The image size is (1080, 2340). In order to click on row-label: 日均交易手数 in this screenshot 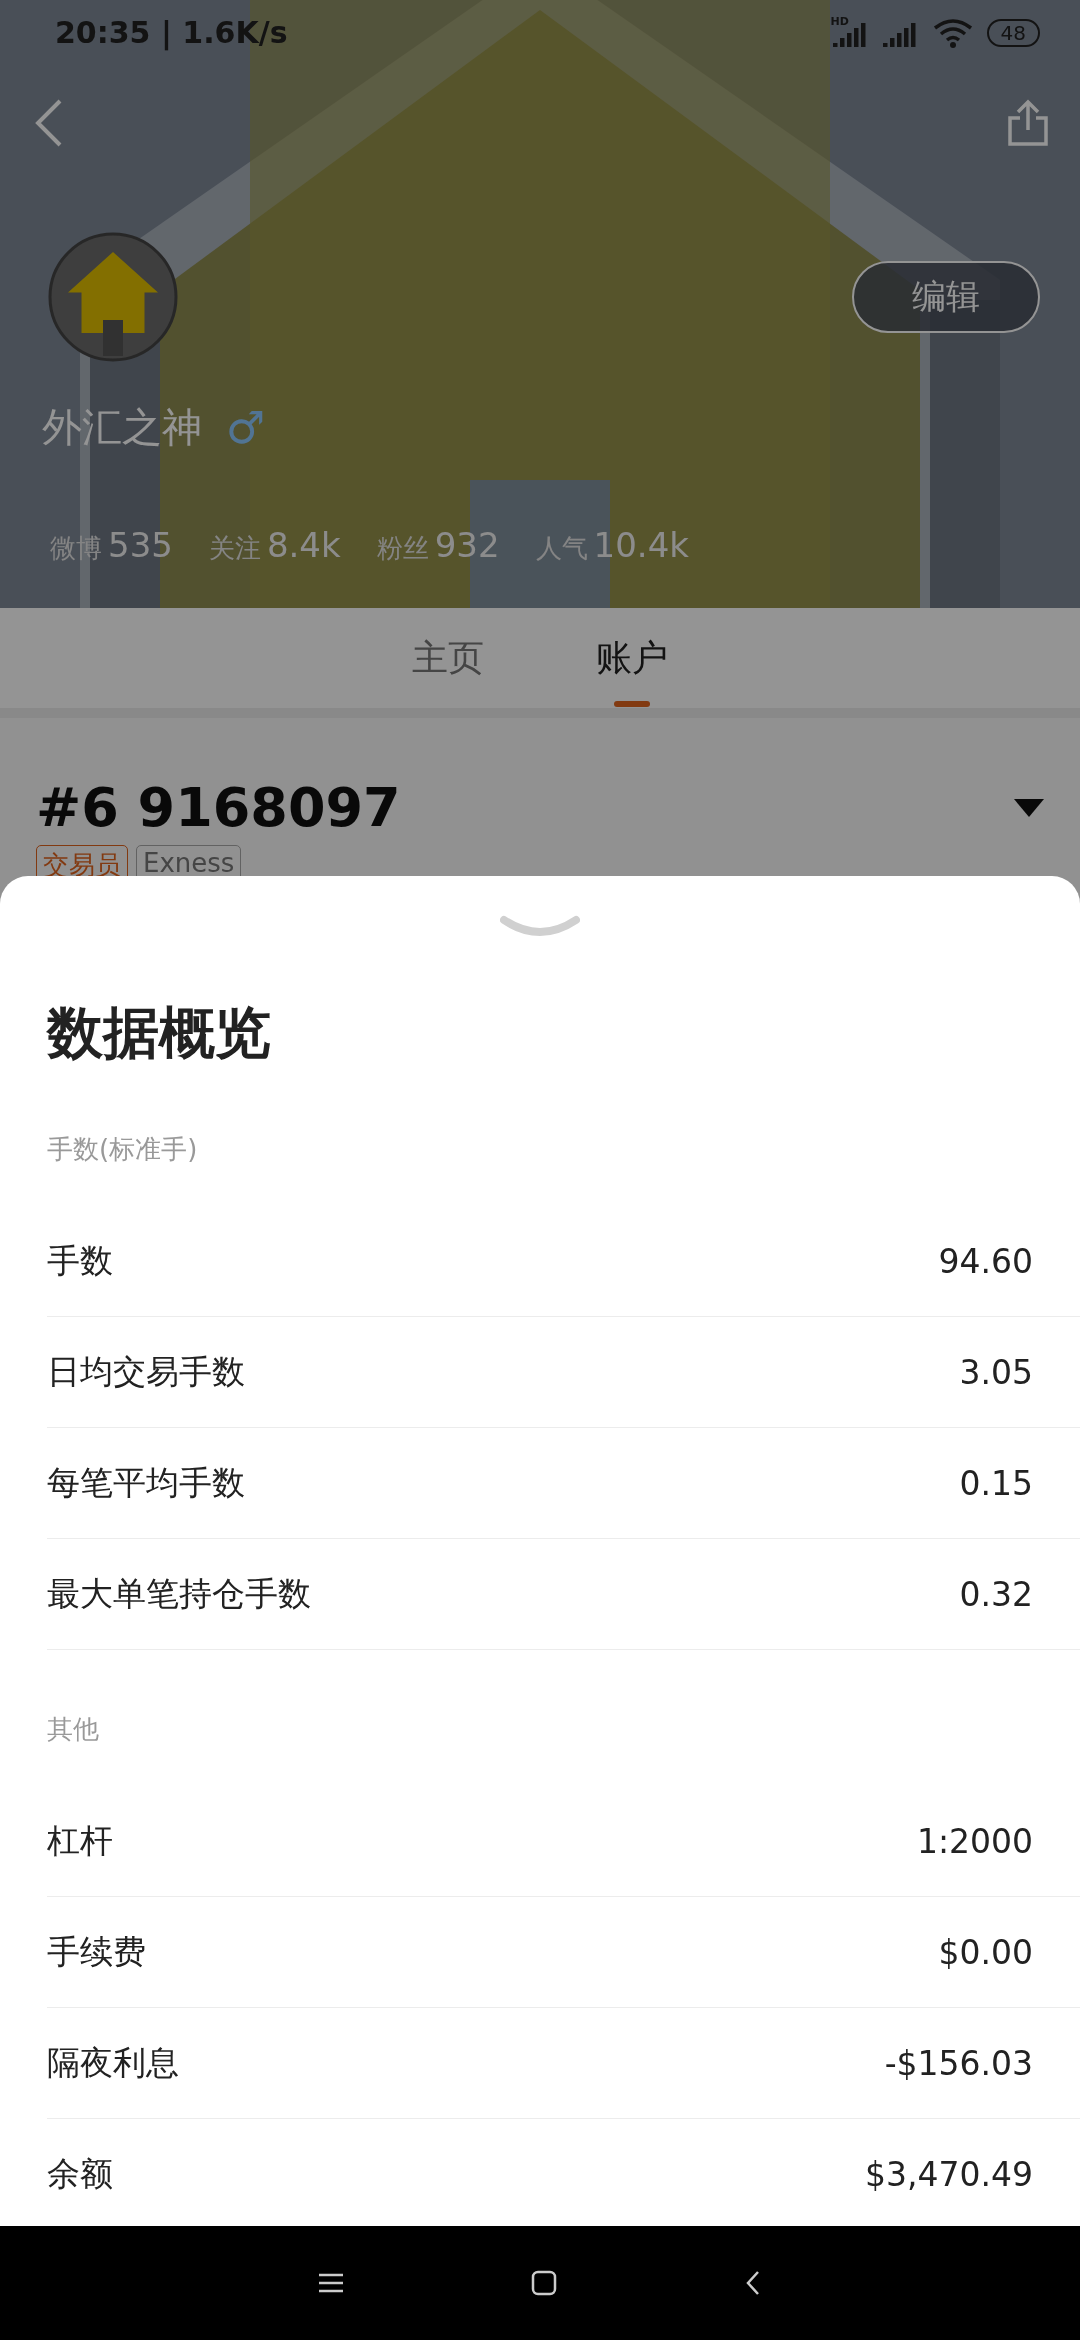, I will do `click(146, 1371)`.